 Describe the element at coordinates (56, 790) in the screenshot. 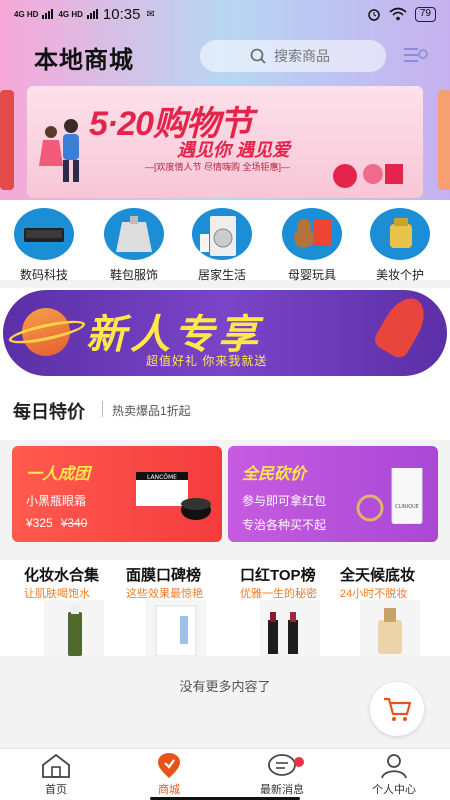

I see `tab-label: 首页` at that location.